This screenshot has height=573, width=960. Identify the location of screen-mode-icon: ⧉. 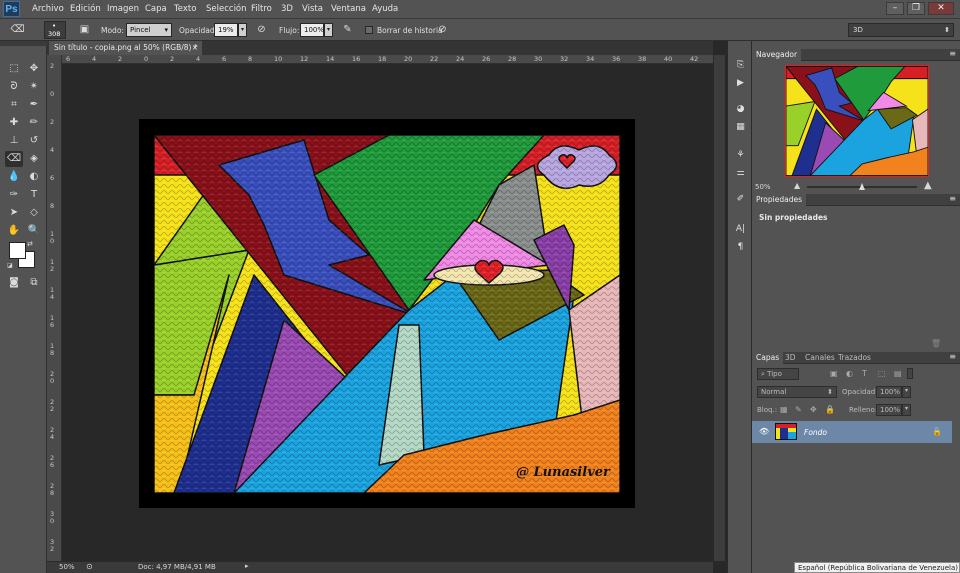
(34, 283).